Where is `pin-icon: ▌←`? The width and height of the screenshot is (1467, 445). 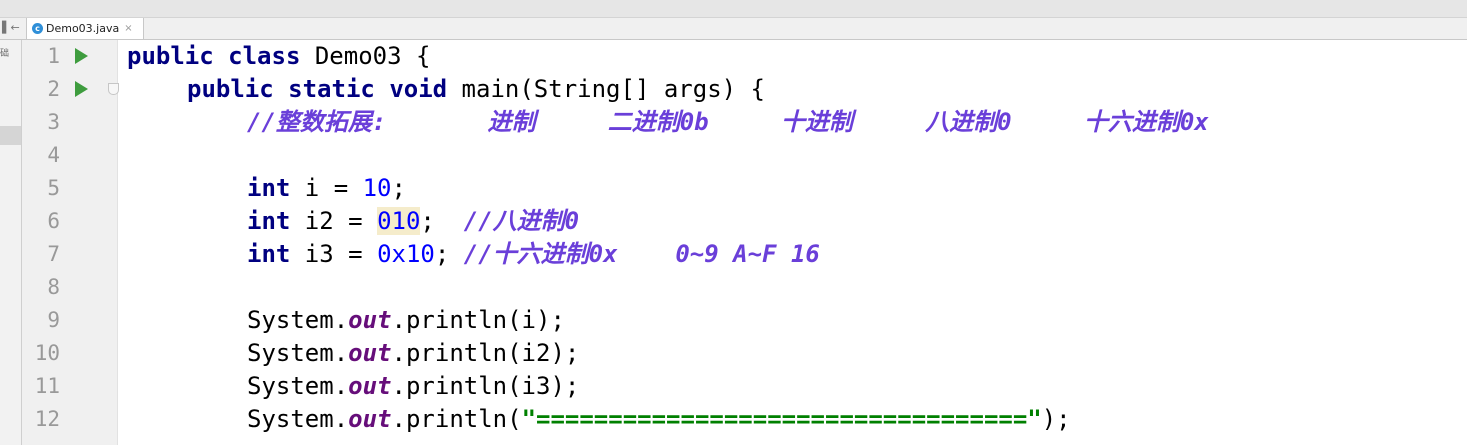 pin-icon: ▌← is located at coordinates (11, 27).